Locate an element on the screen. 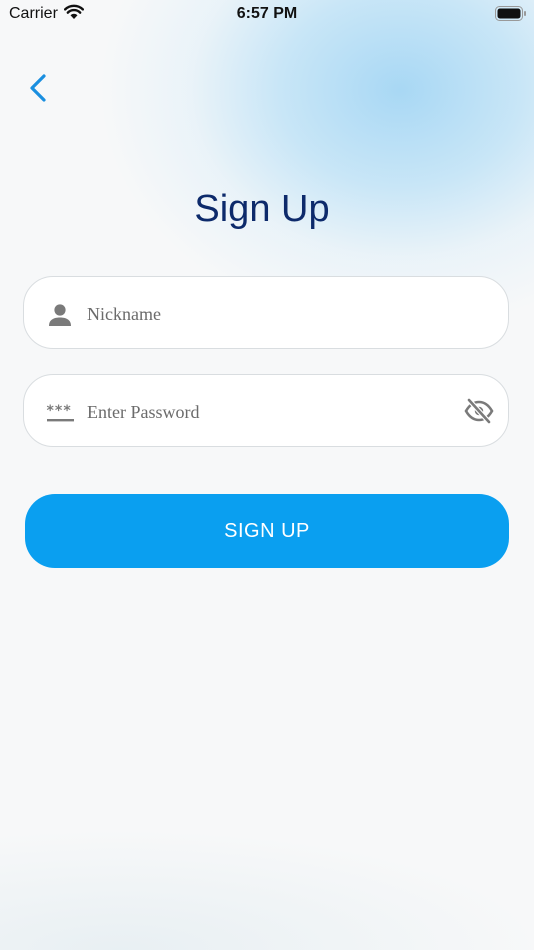 This screenshot has width=534, height=950. status-time: 6:57 PM is located at coordinates (267, 13).